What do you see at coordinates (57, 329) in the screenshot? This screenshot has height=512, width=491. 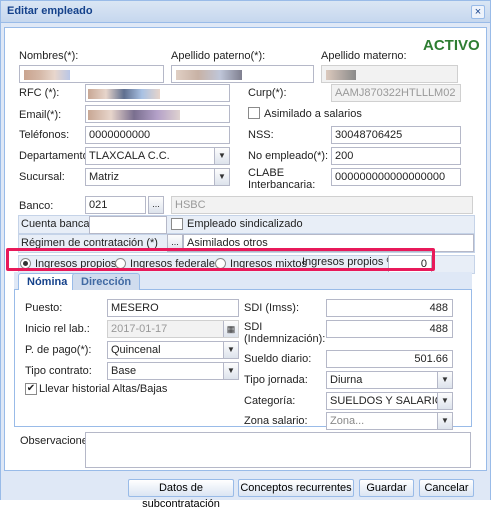 I see `inicio-label: Inicio rel lab.:` at bounding box center [57, 329].